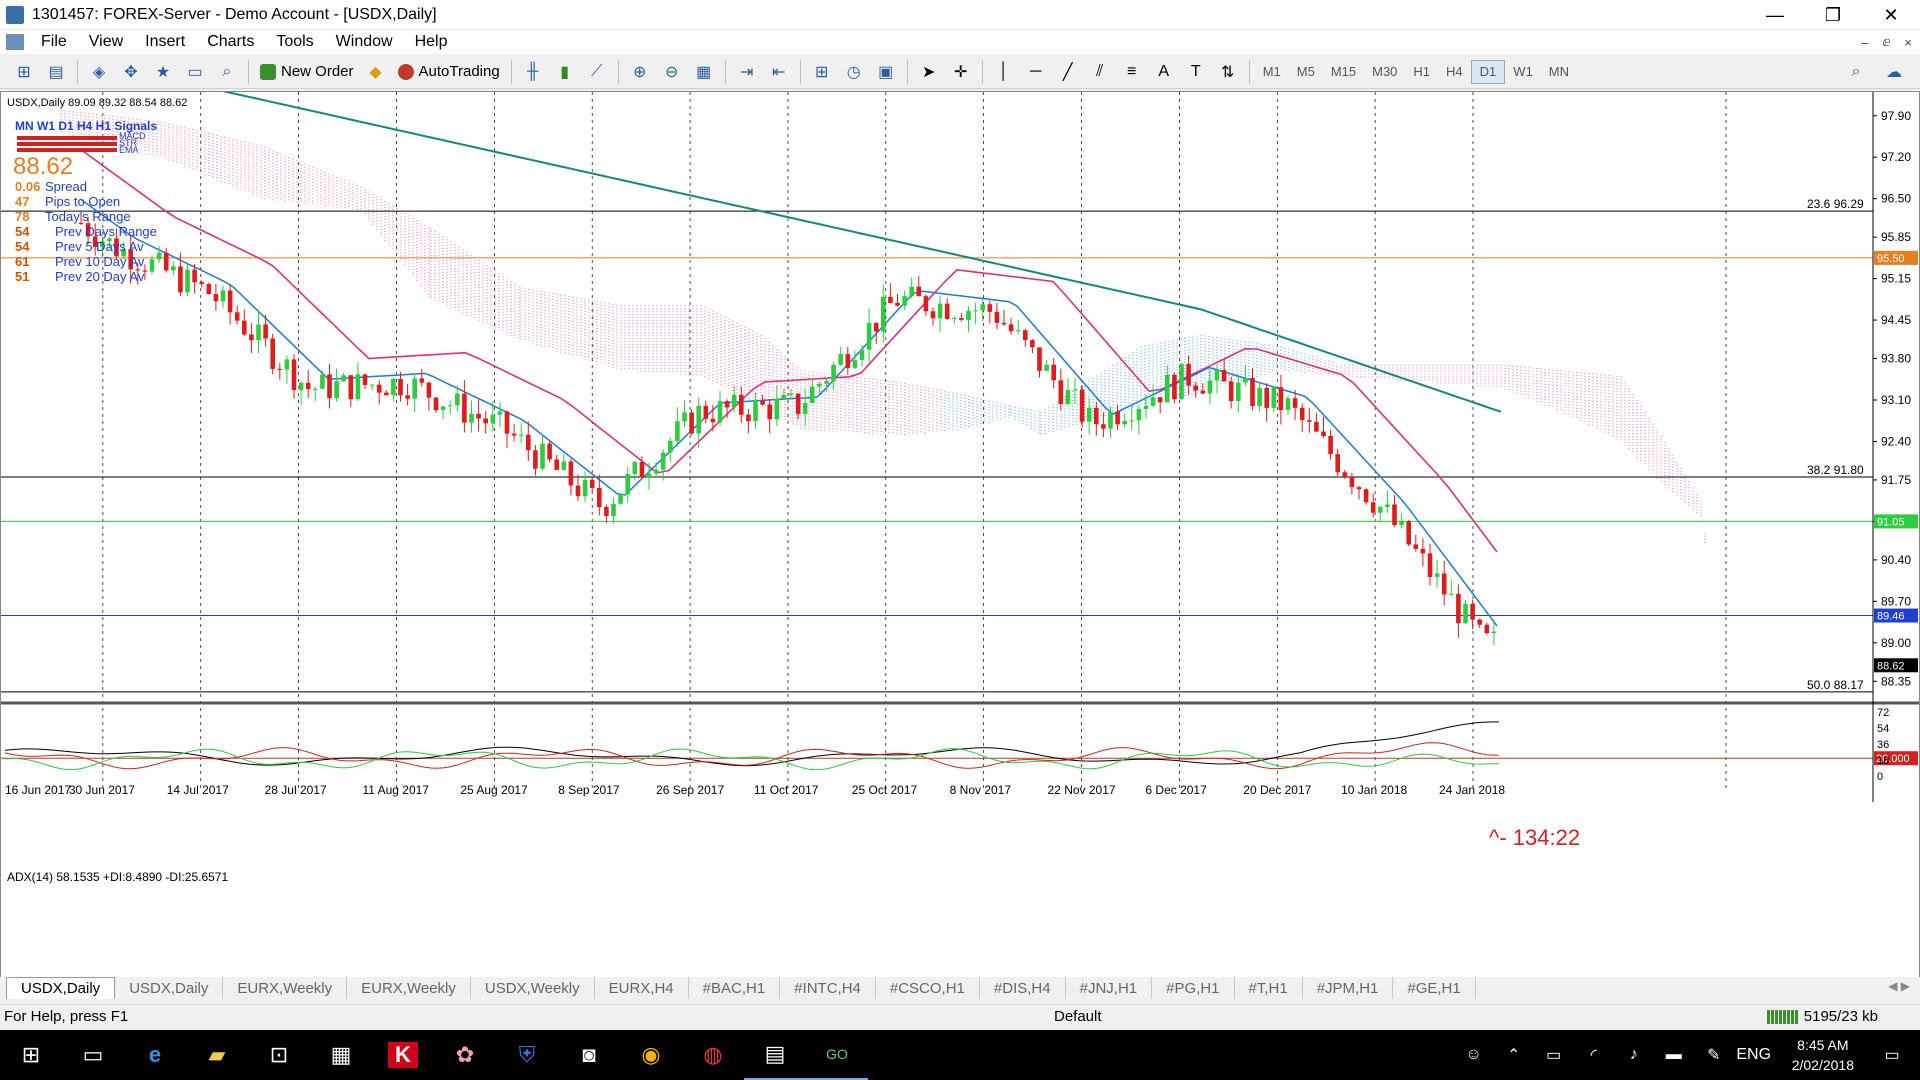  I want to click on volume-icon: ♪, so click(1634, 1055).